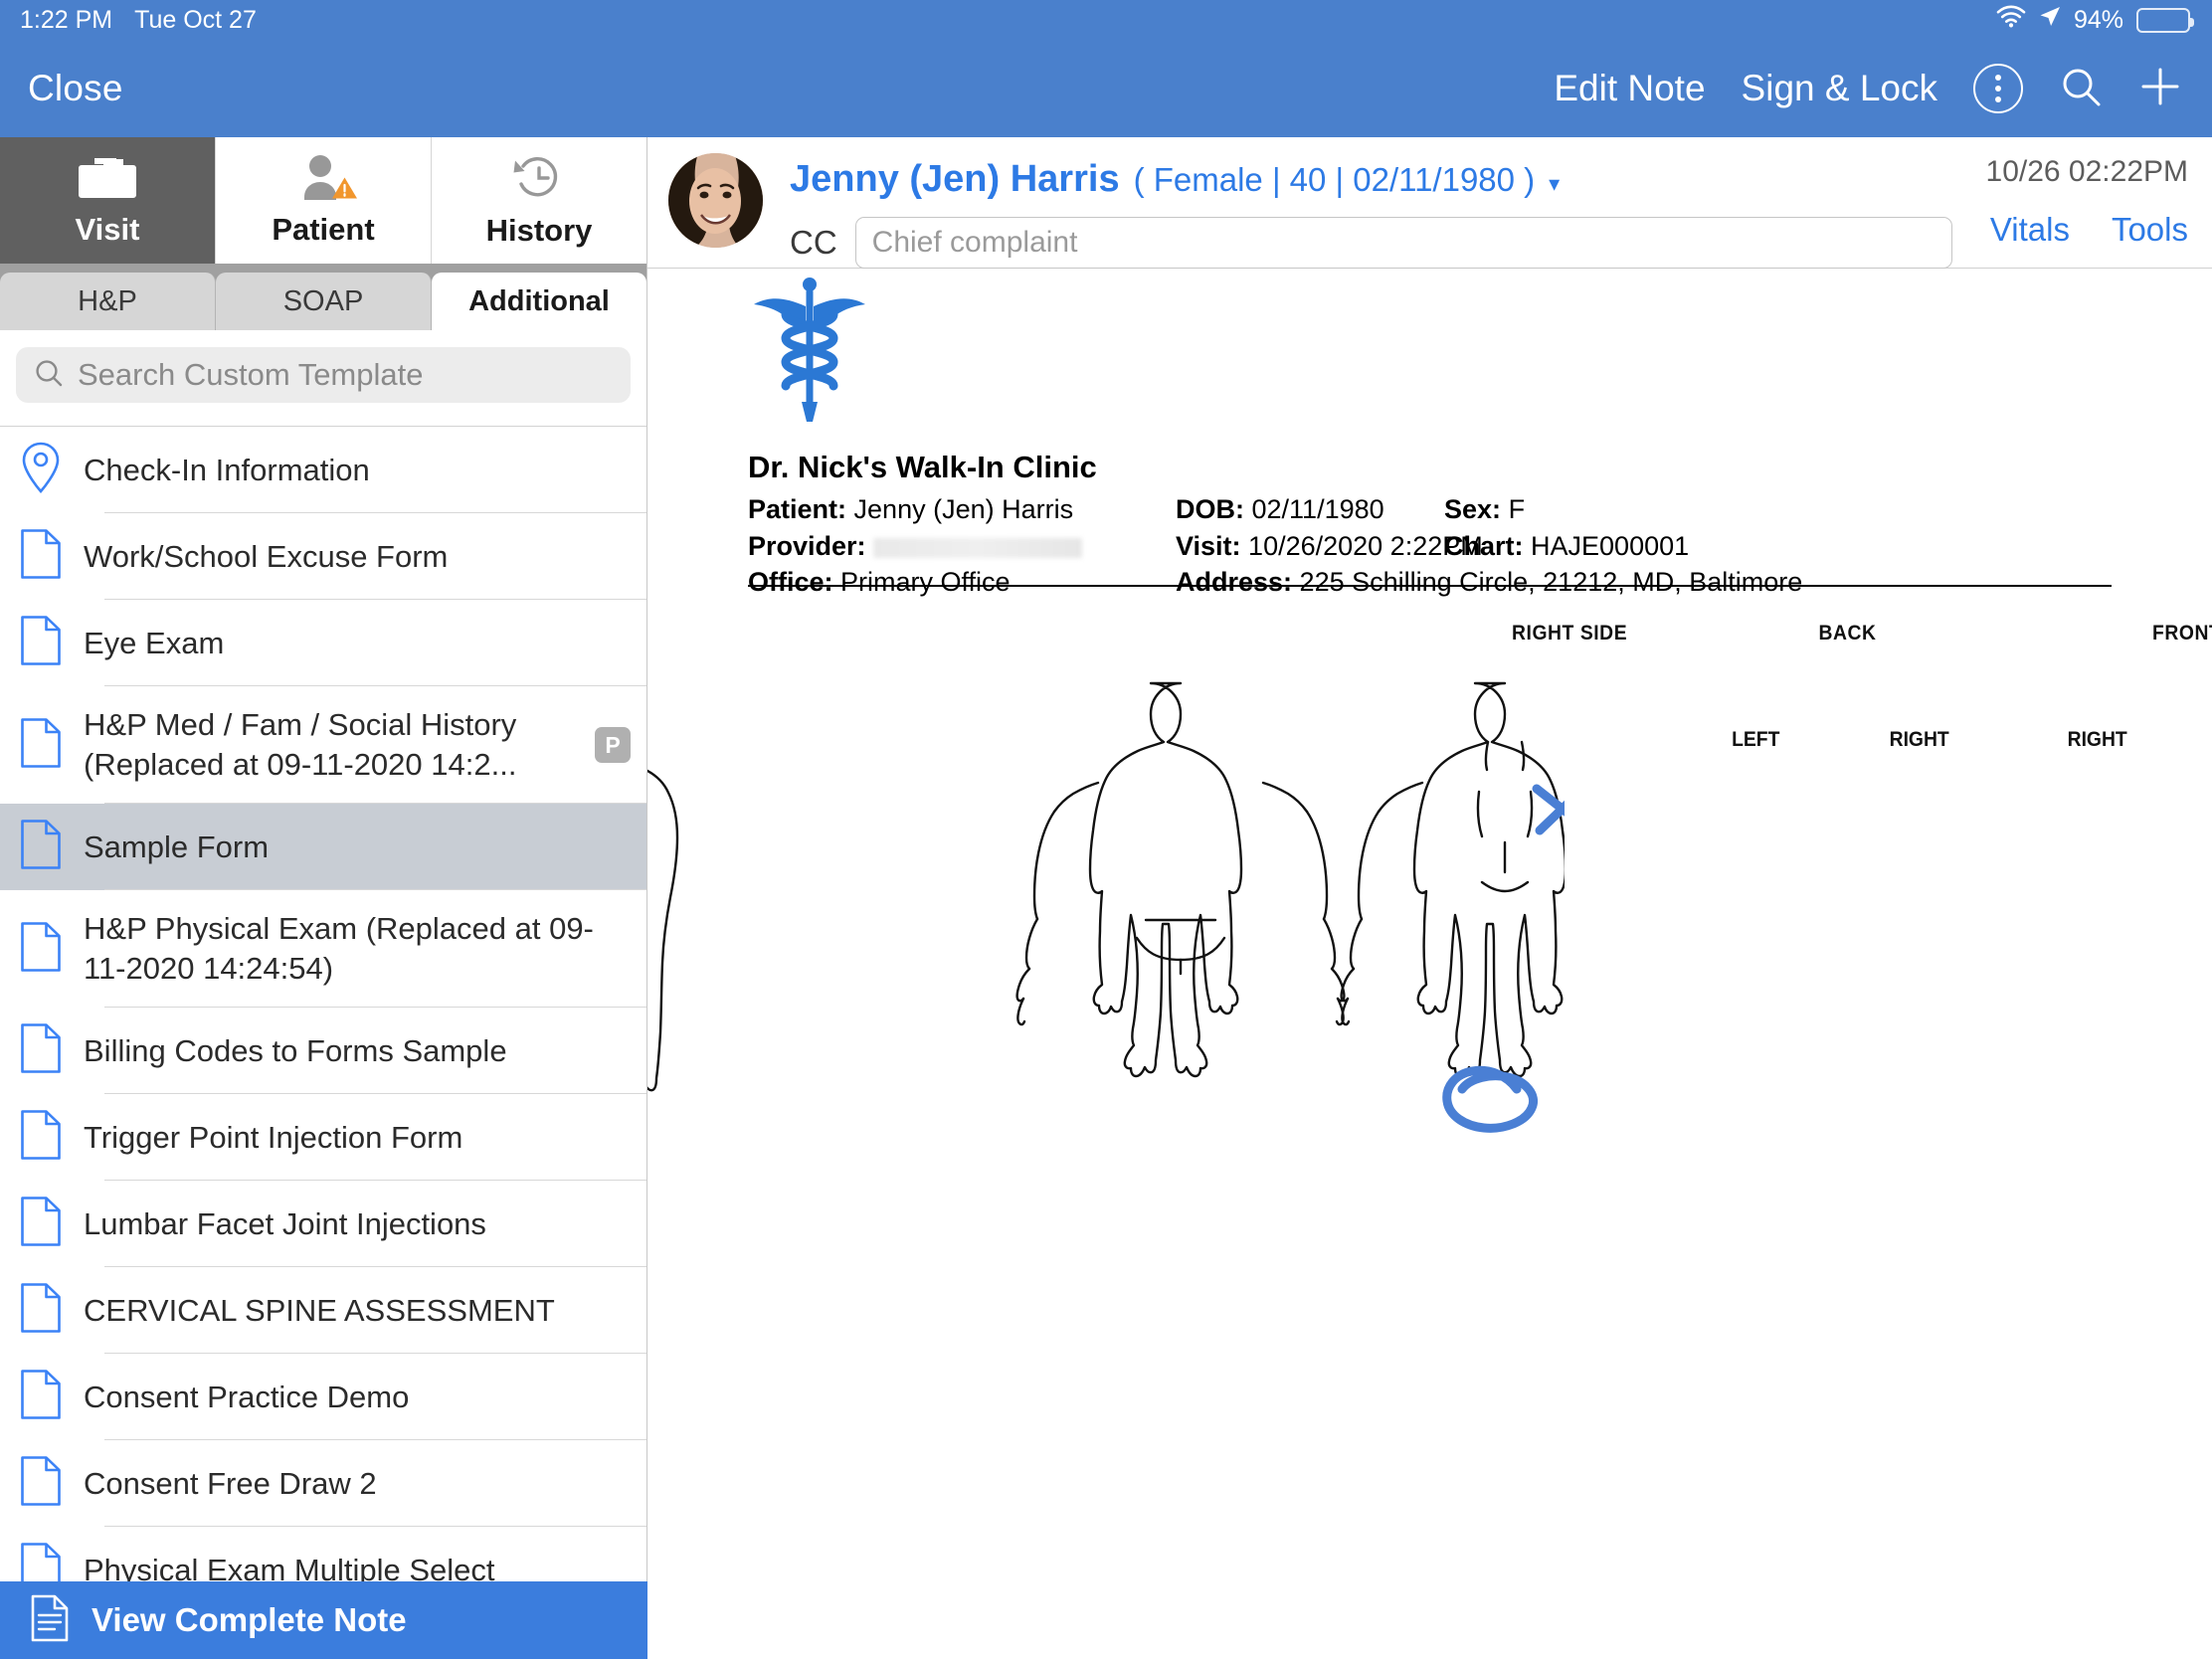 The width and height of the screenshot is (2212, 1659). I want to click on field-address-key: Address:, so click(1234, 582).